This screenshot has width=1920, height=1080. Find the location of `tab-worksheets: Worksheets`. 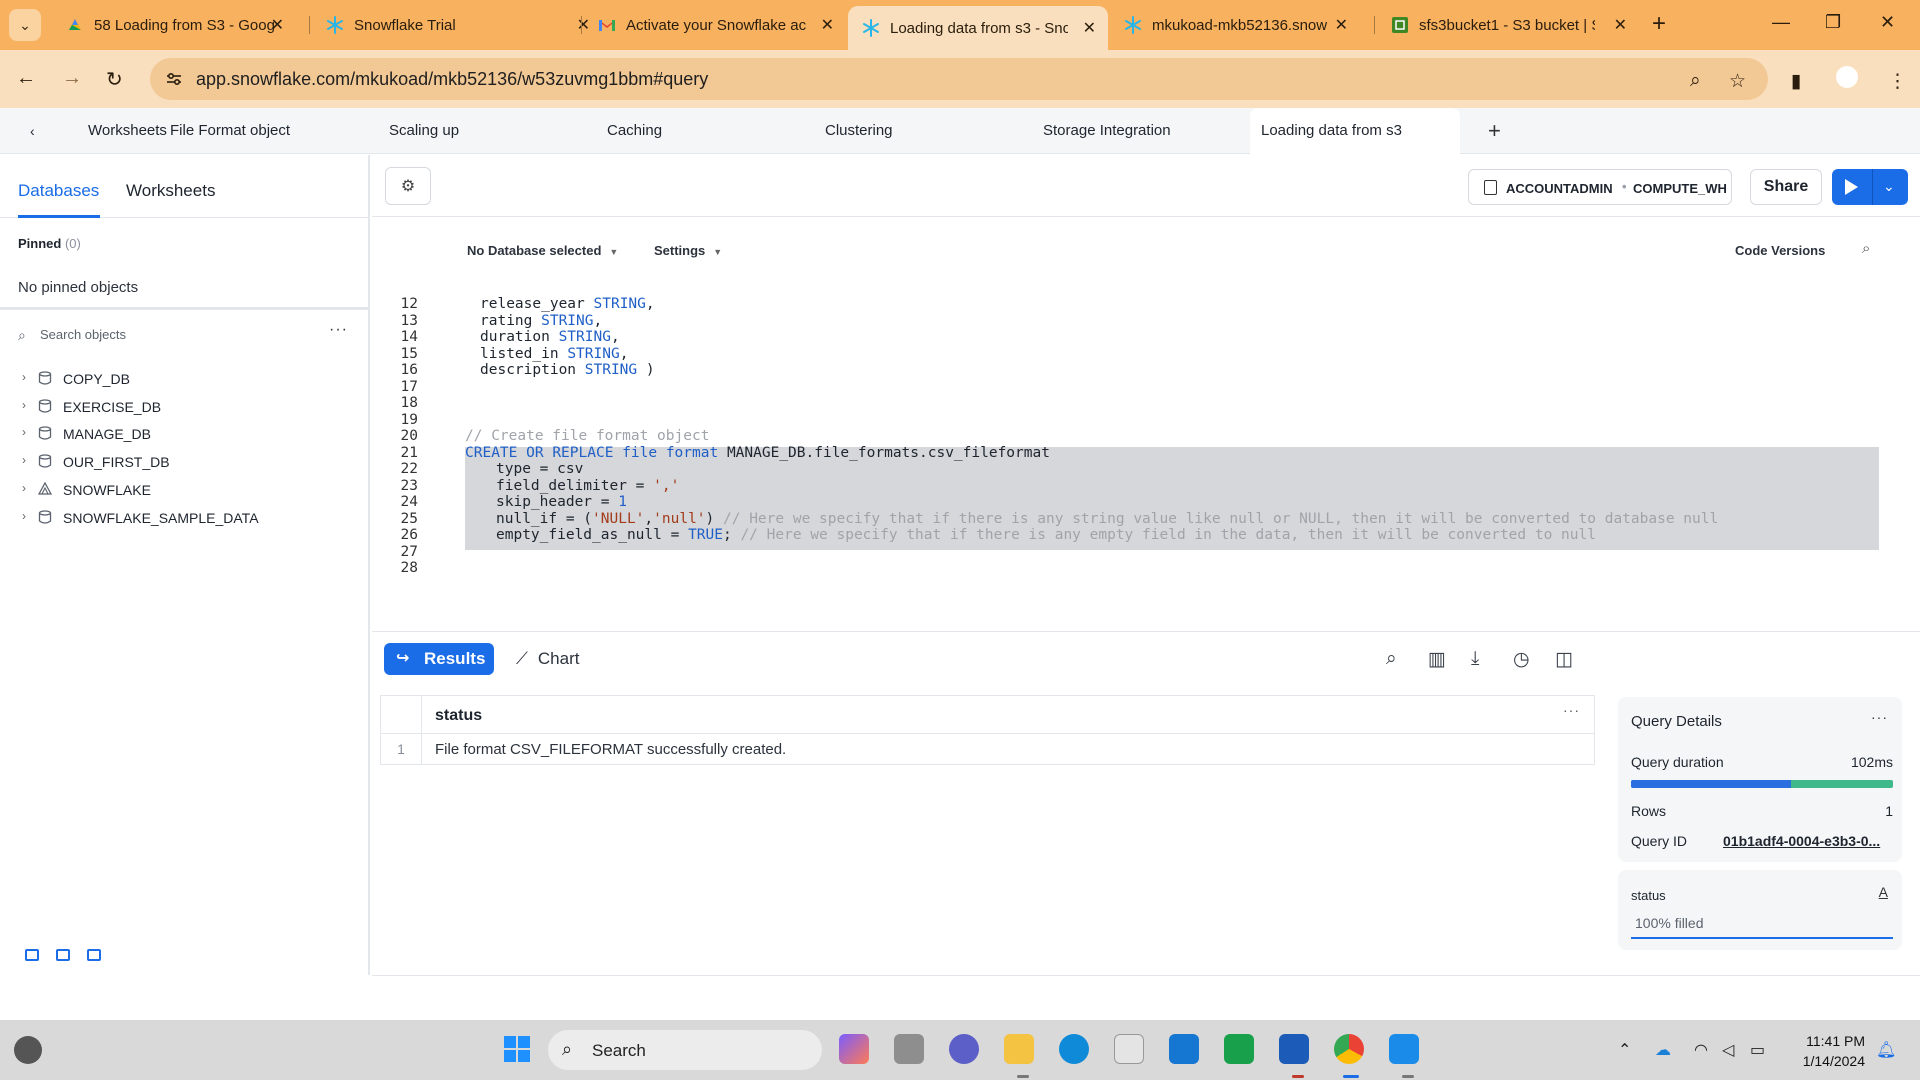

tab-worksheets: Worksheets is located at coordinates (170, 191).